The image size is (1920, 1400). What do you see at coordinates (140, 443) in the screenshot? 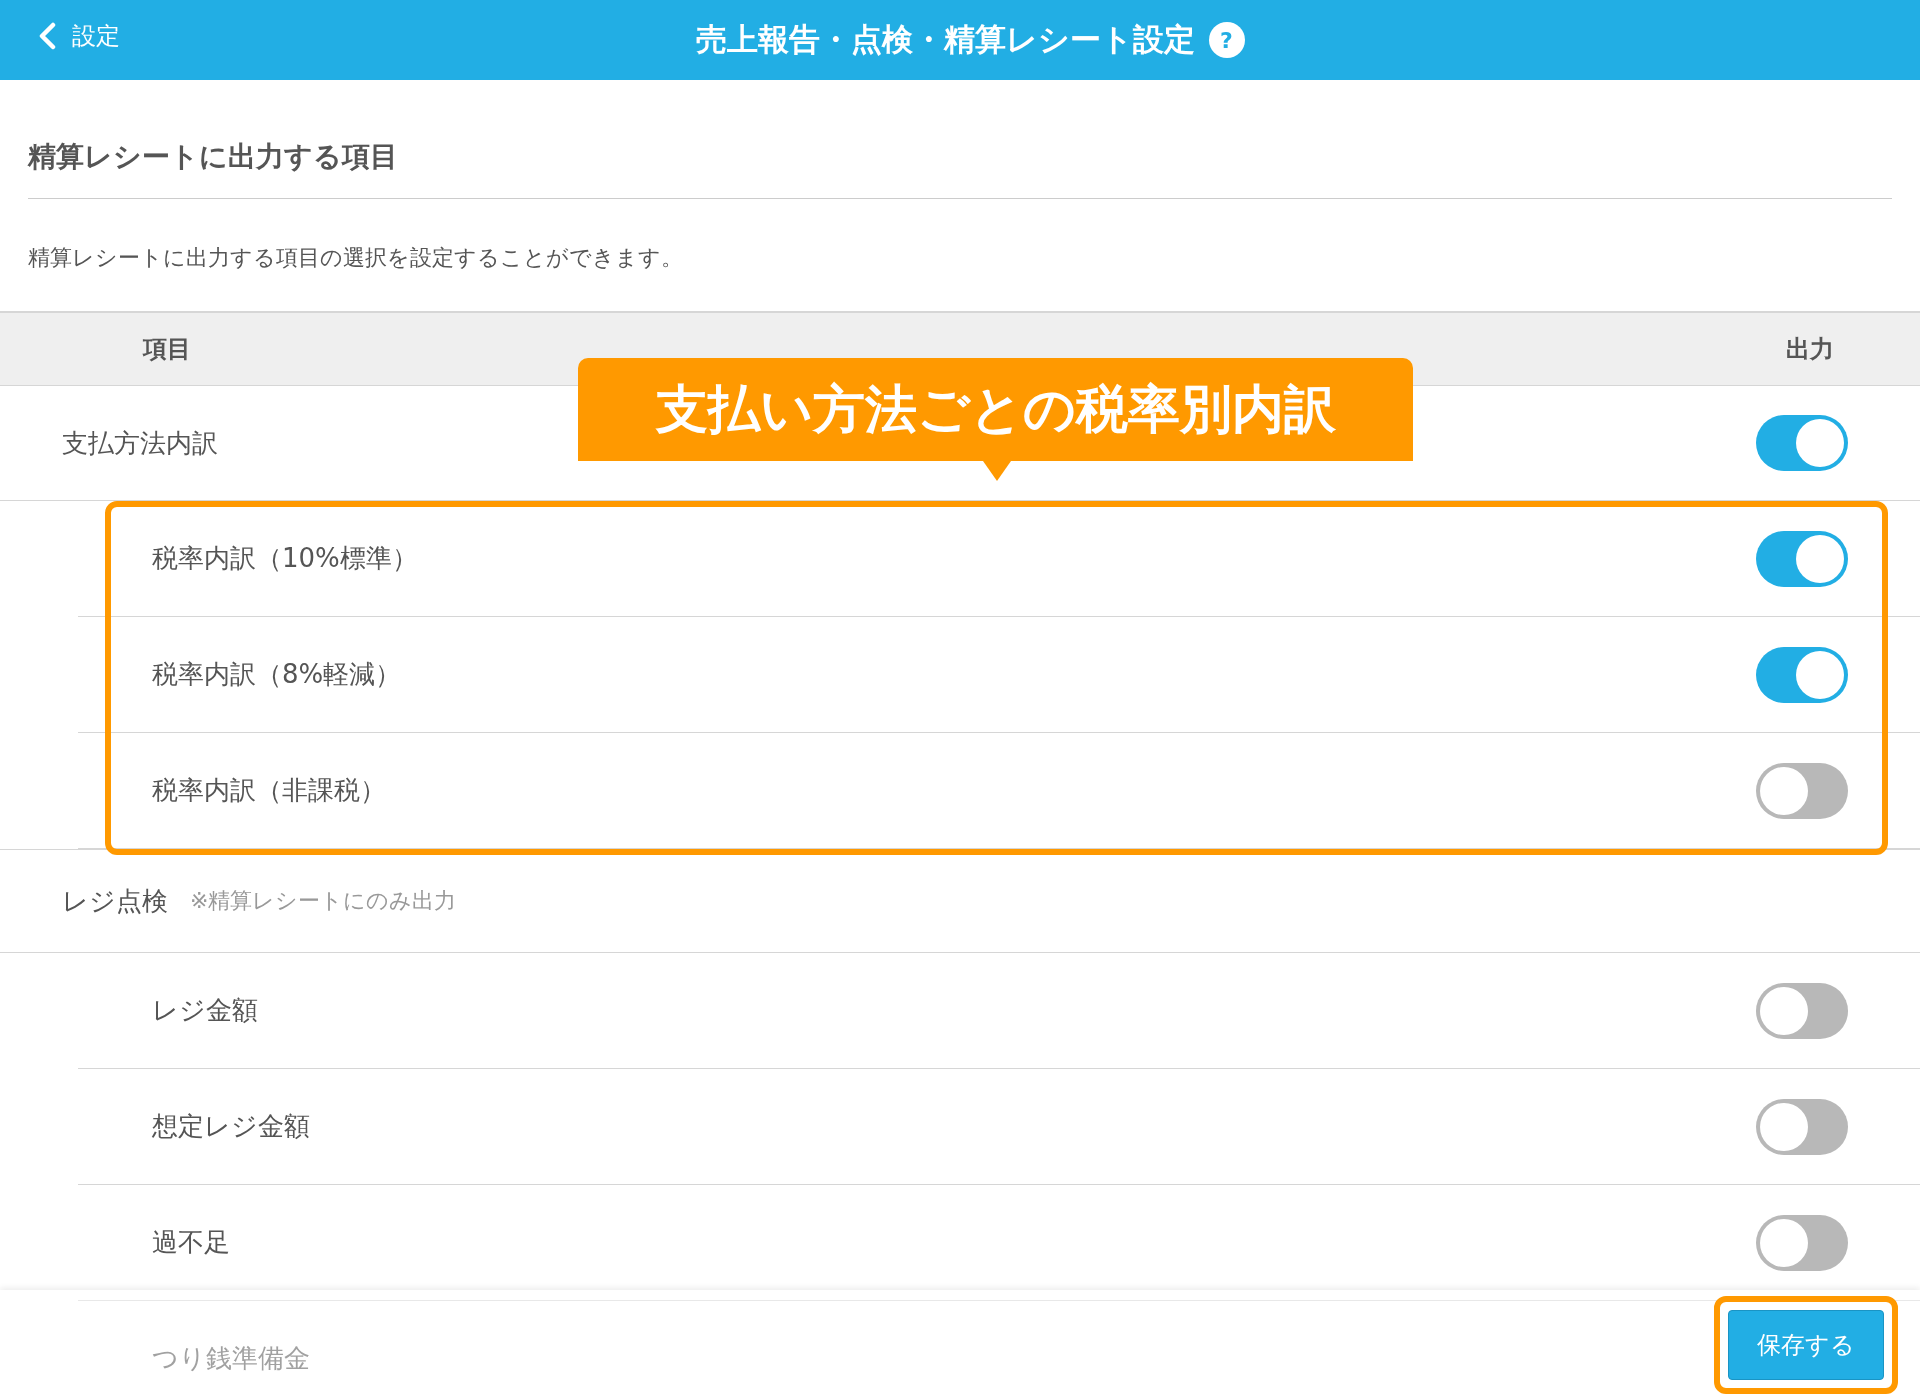
I see `group-label: 支払方法内訳` at bounding box center [140, 443].